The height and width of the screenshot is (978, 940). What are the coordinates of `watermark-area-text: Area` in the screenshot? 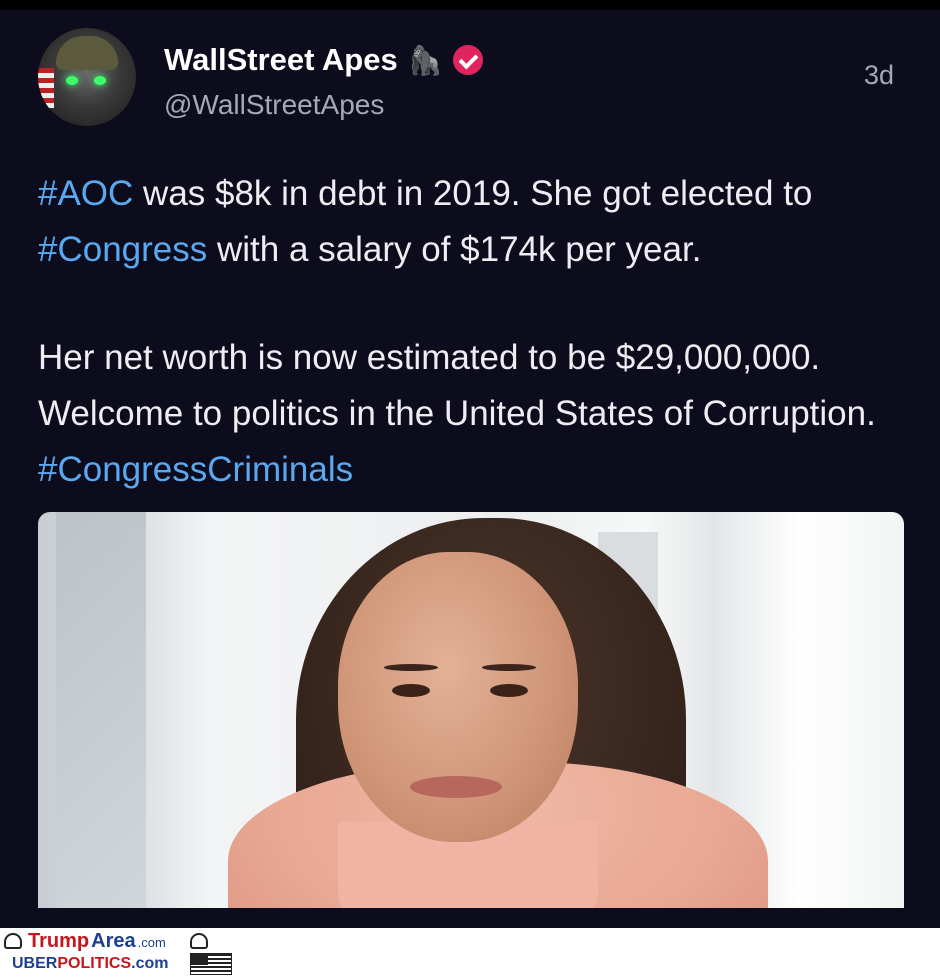 It's located at (113, 941).